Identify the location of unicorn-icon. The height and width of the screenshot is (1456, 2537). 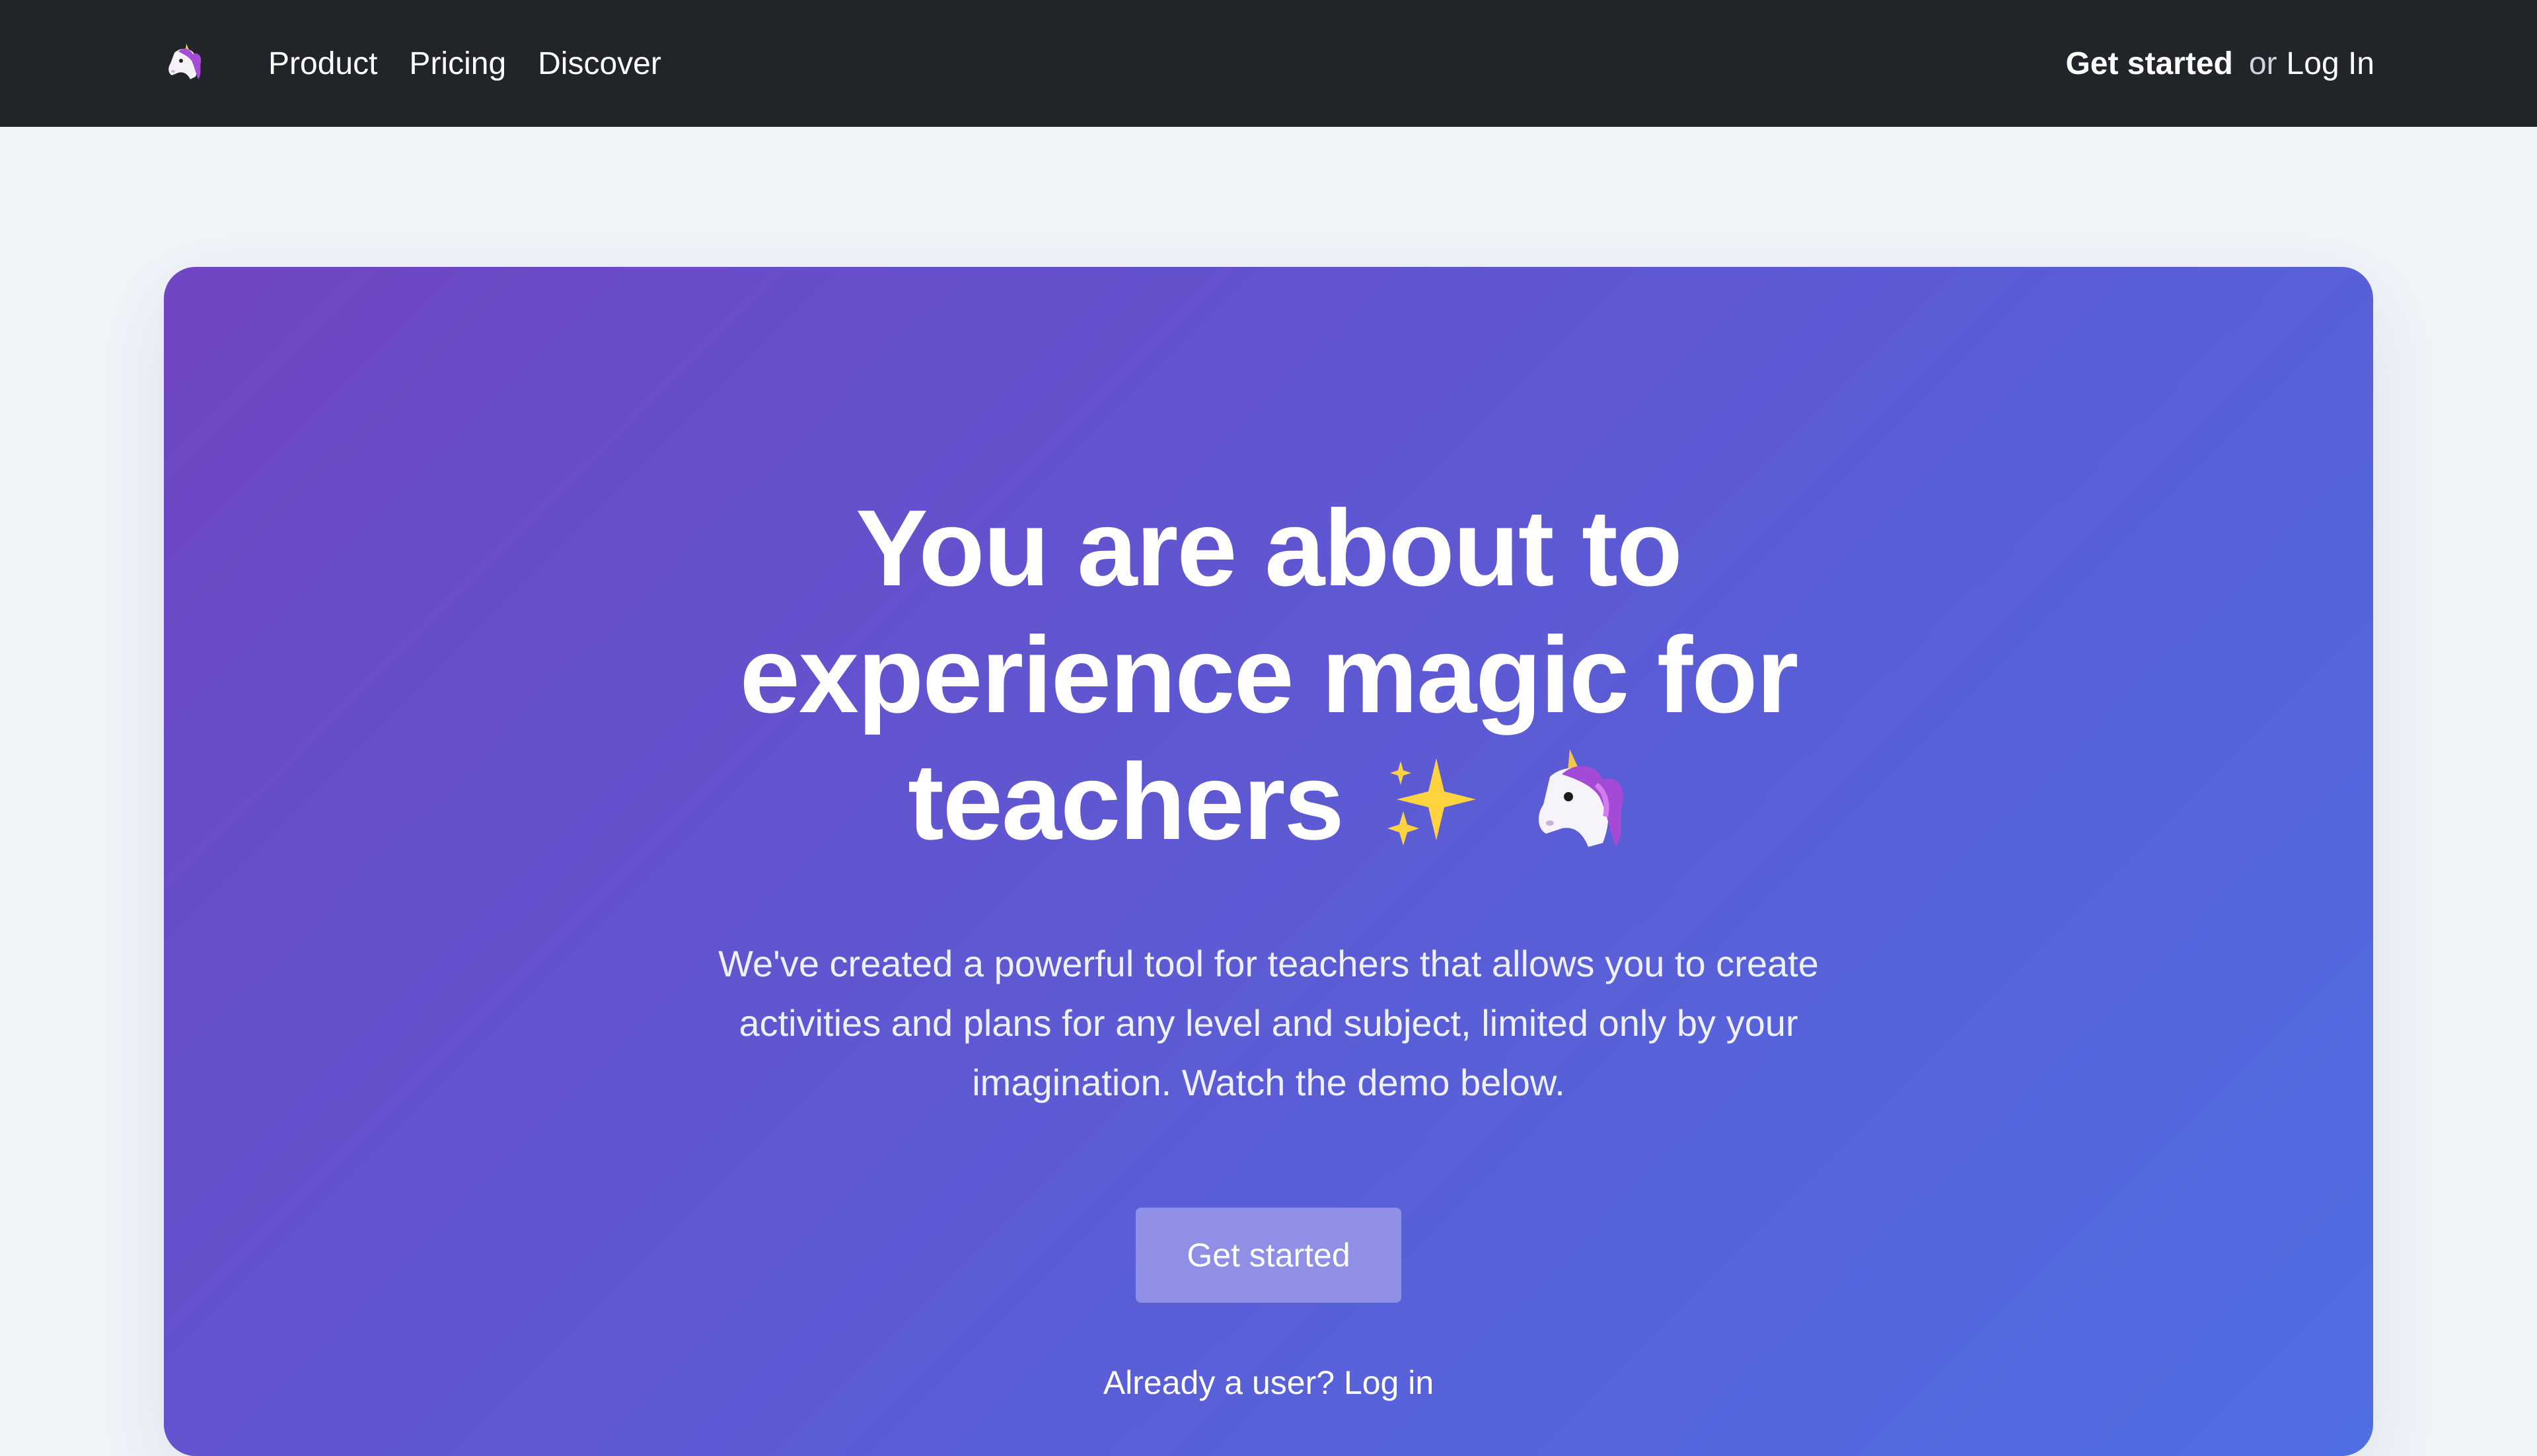
(1576, 811).